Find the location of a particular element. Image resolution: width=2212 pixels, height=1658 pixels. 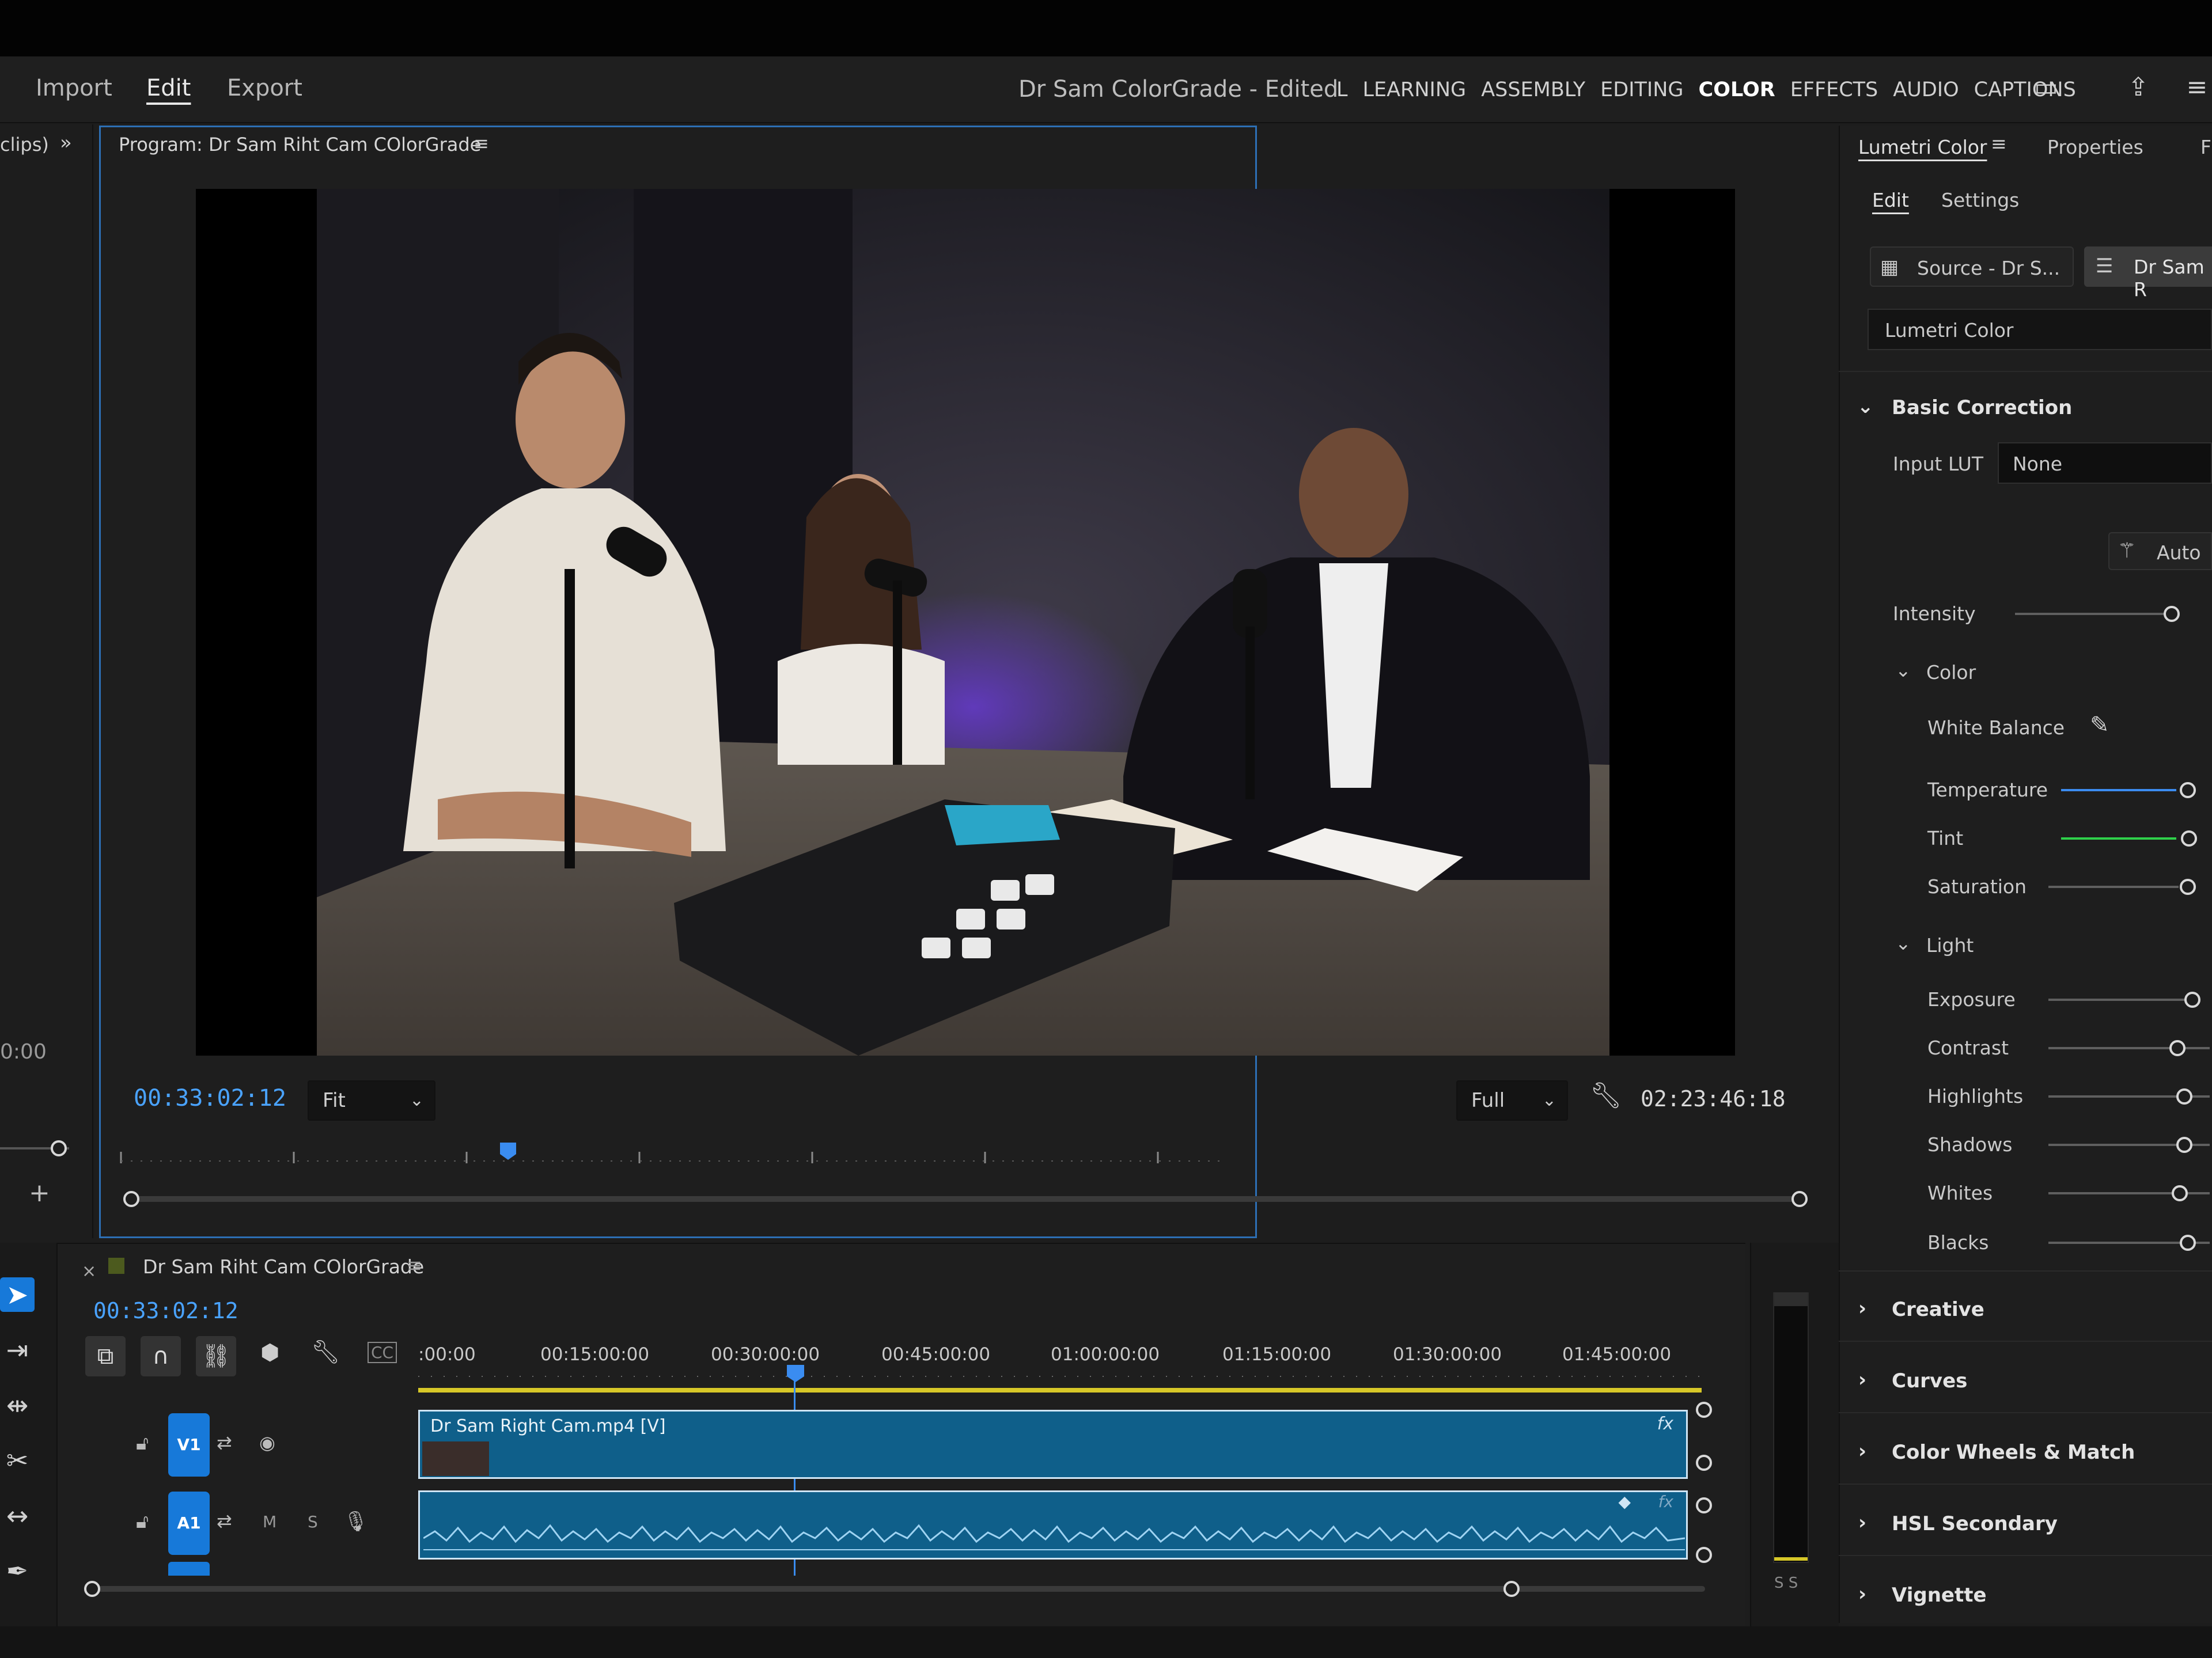

audio-clip: ◆ fx is located at coordinates (1053, 1525).